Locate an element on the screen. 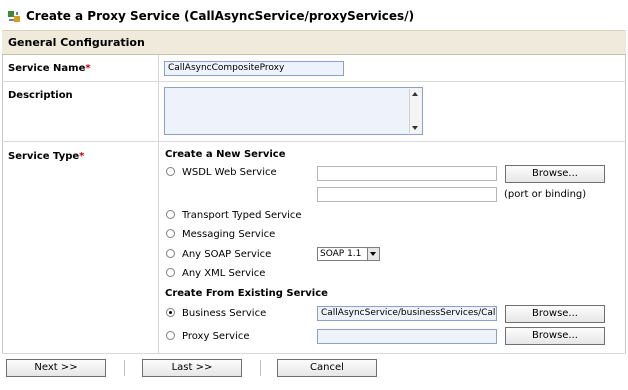  proxy-service-label: Proxy Service is located at coordinates (216, 336).